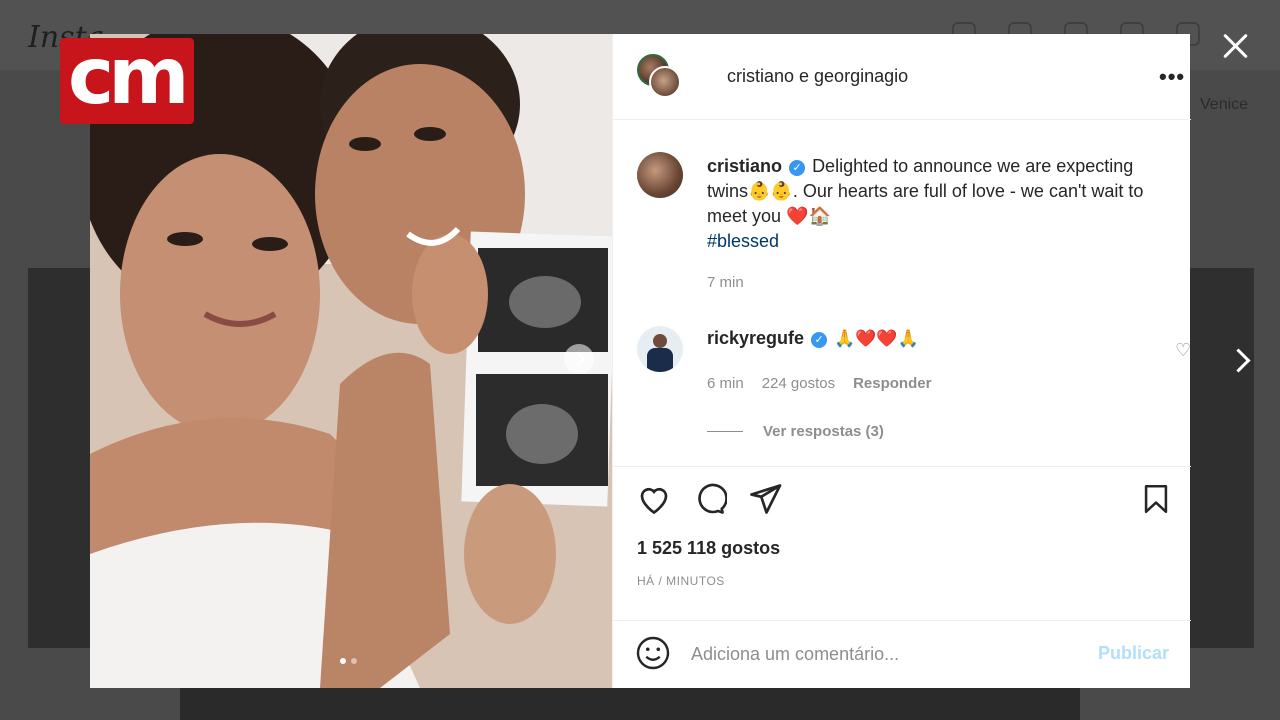 The image size is (1280, 720). I want to click on post-authors: cristiano e georginagio, so click(817, 76).